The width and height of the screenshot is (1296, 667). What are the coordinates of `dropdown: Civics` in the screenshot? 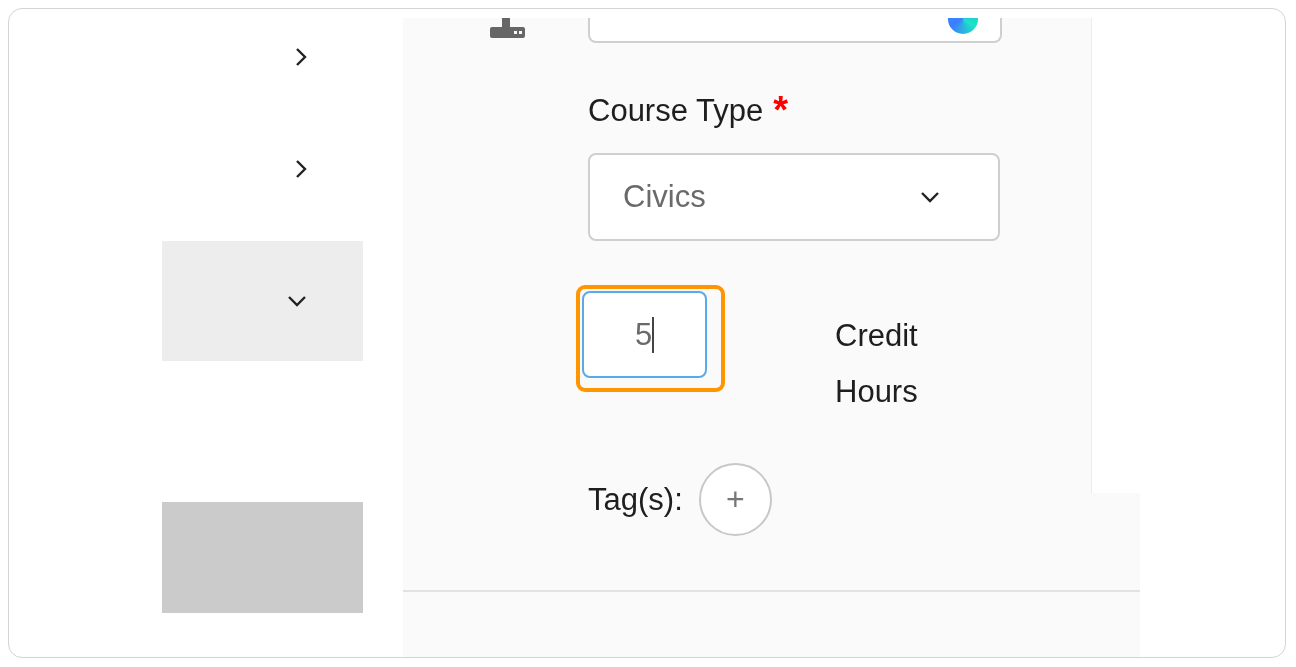 It's located at (794, 197).